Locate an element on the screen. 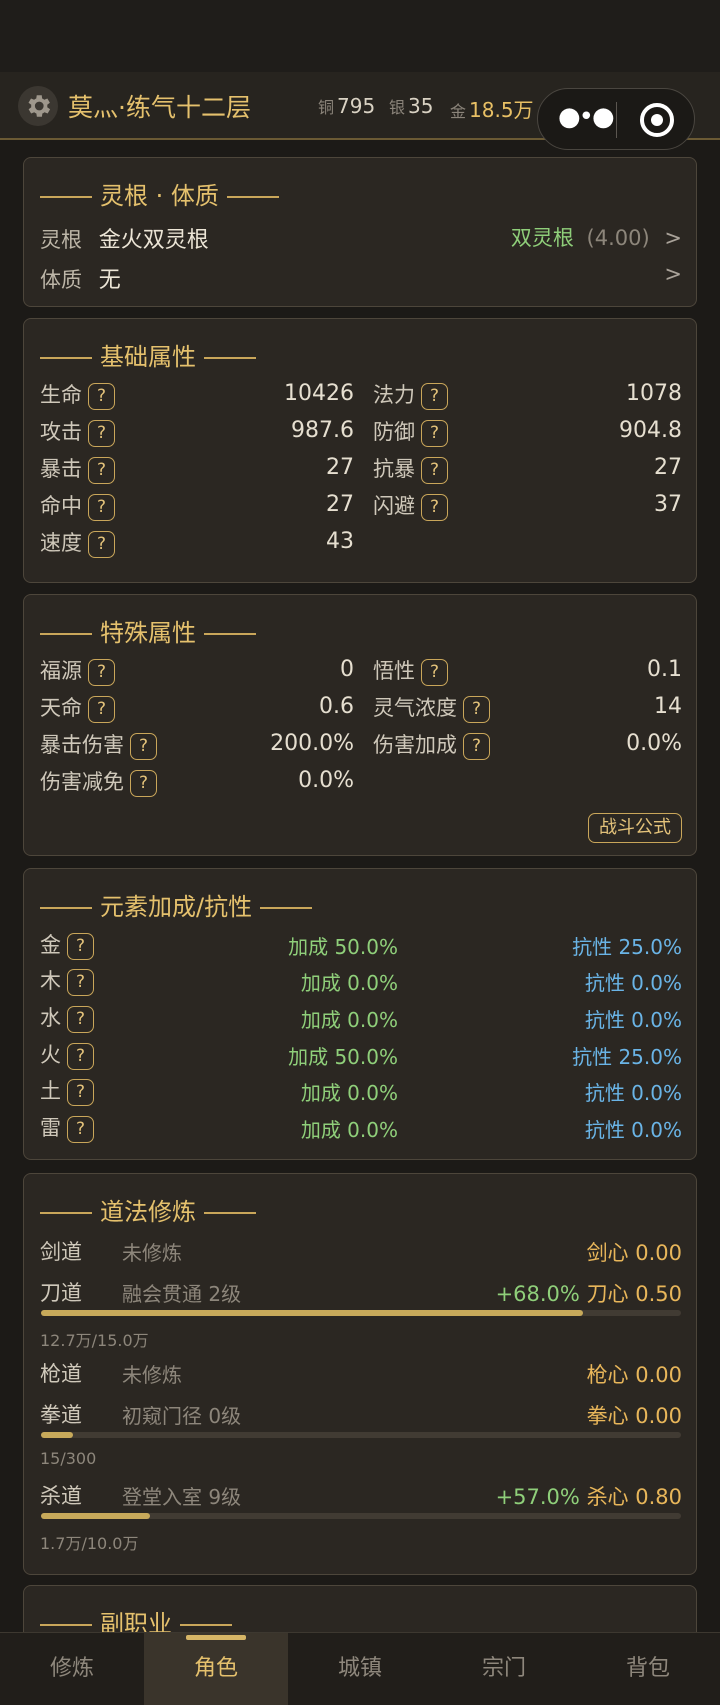 This screenshot has height=1705, width=720. constitution-row: 体质 无 is located at coordinates (80, 278).